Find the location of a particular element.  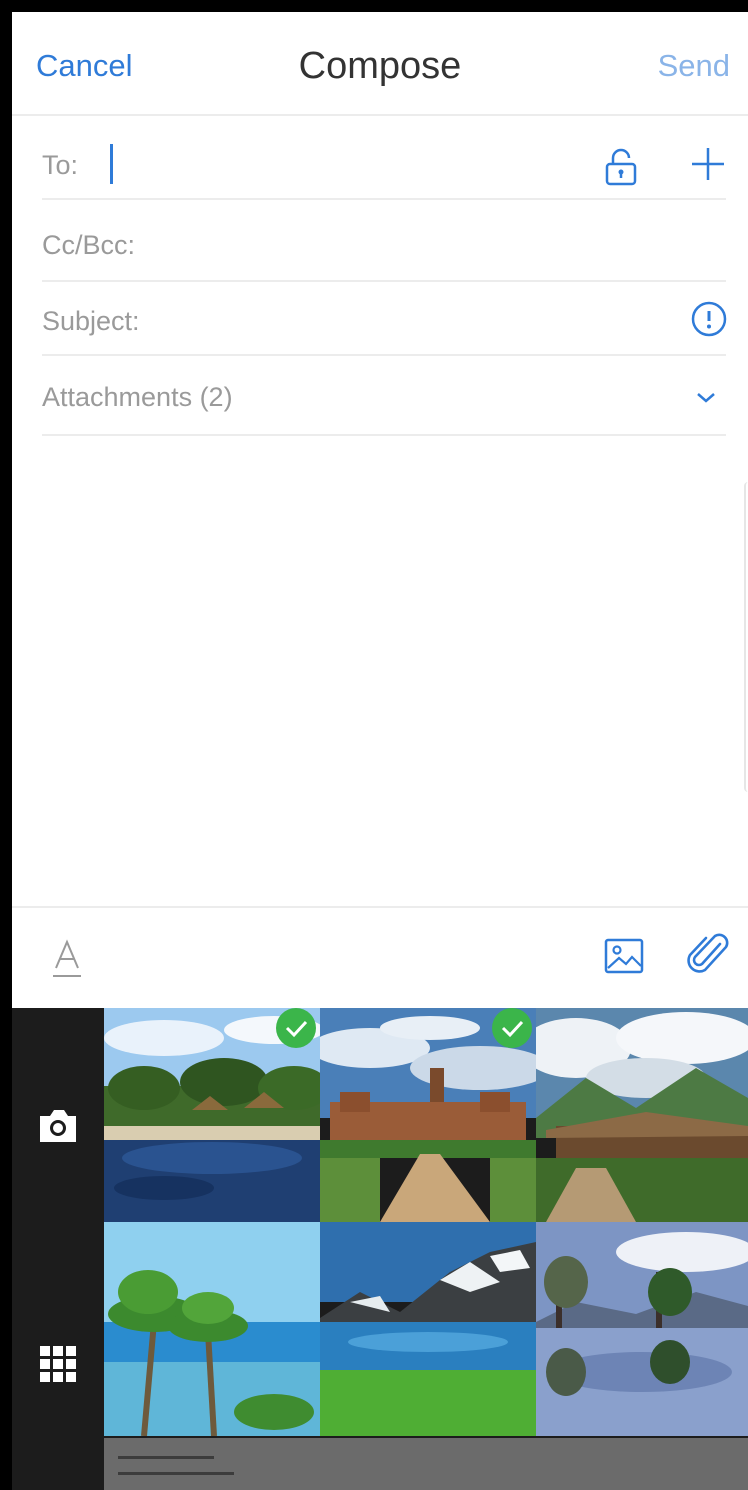

format-toolbar is located at coordinates (380, 957).